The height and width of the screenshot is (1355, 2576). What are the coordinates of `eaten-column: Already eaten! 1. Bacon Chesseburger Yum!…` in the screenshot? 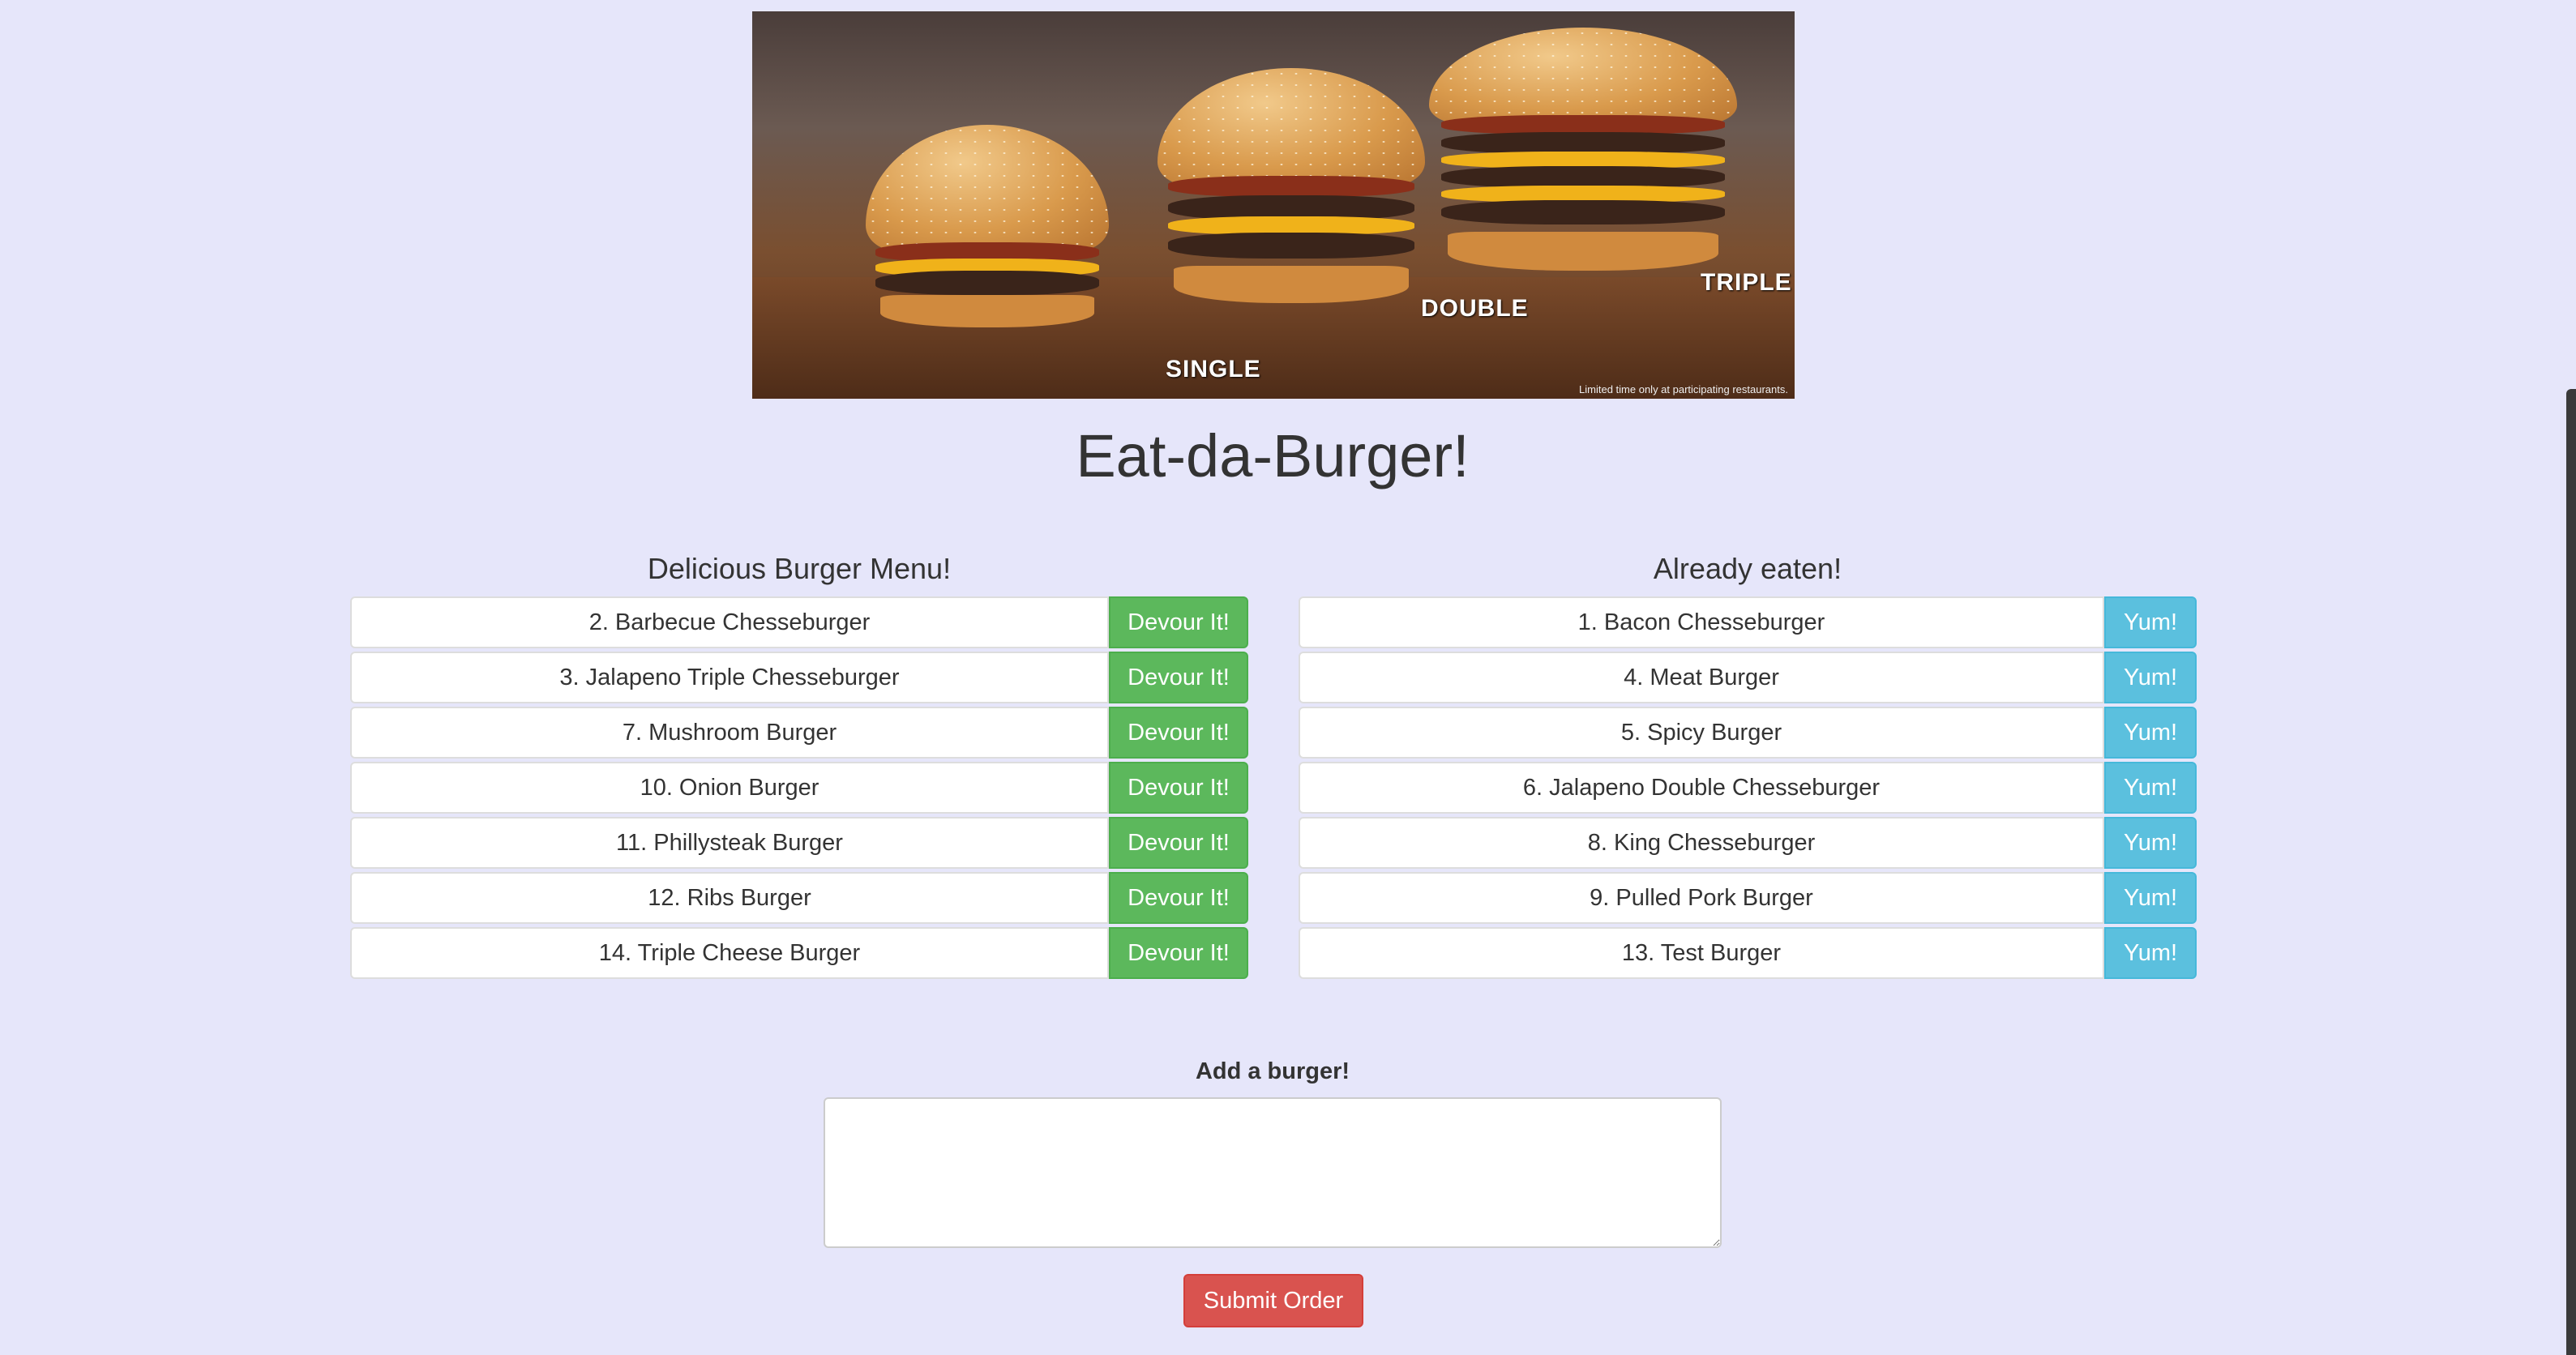 It's located at (1748, 767).